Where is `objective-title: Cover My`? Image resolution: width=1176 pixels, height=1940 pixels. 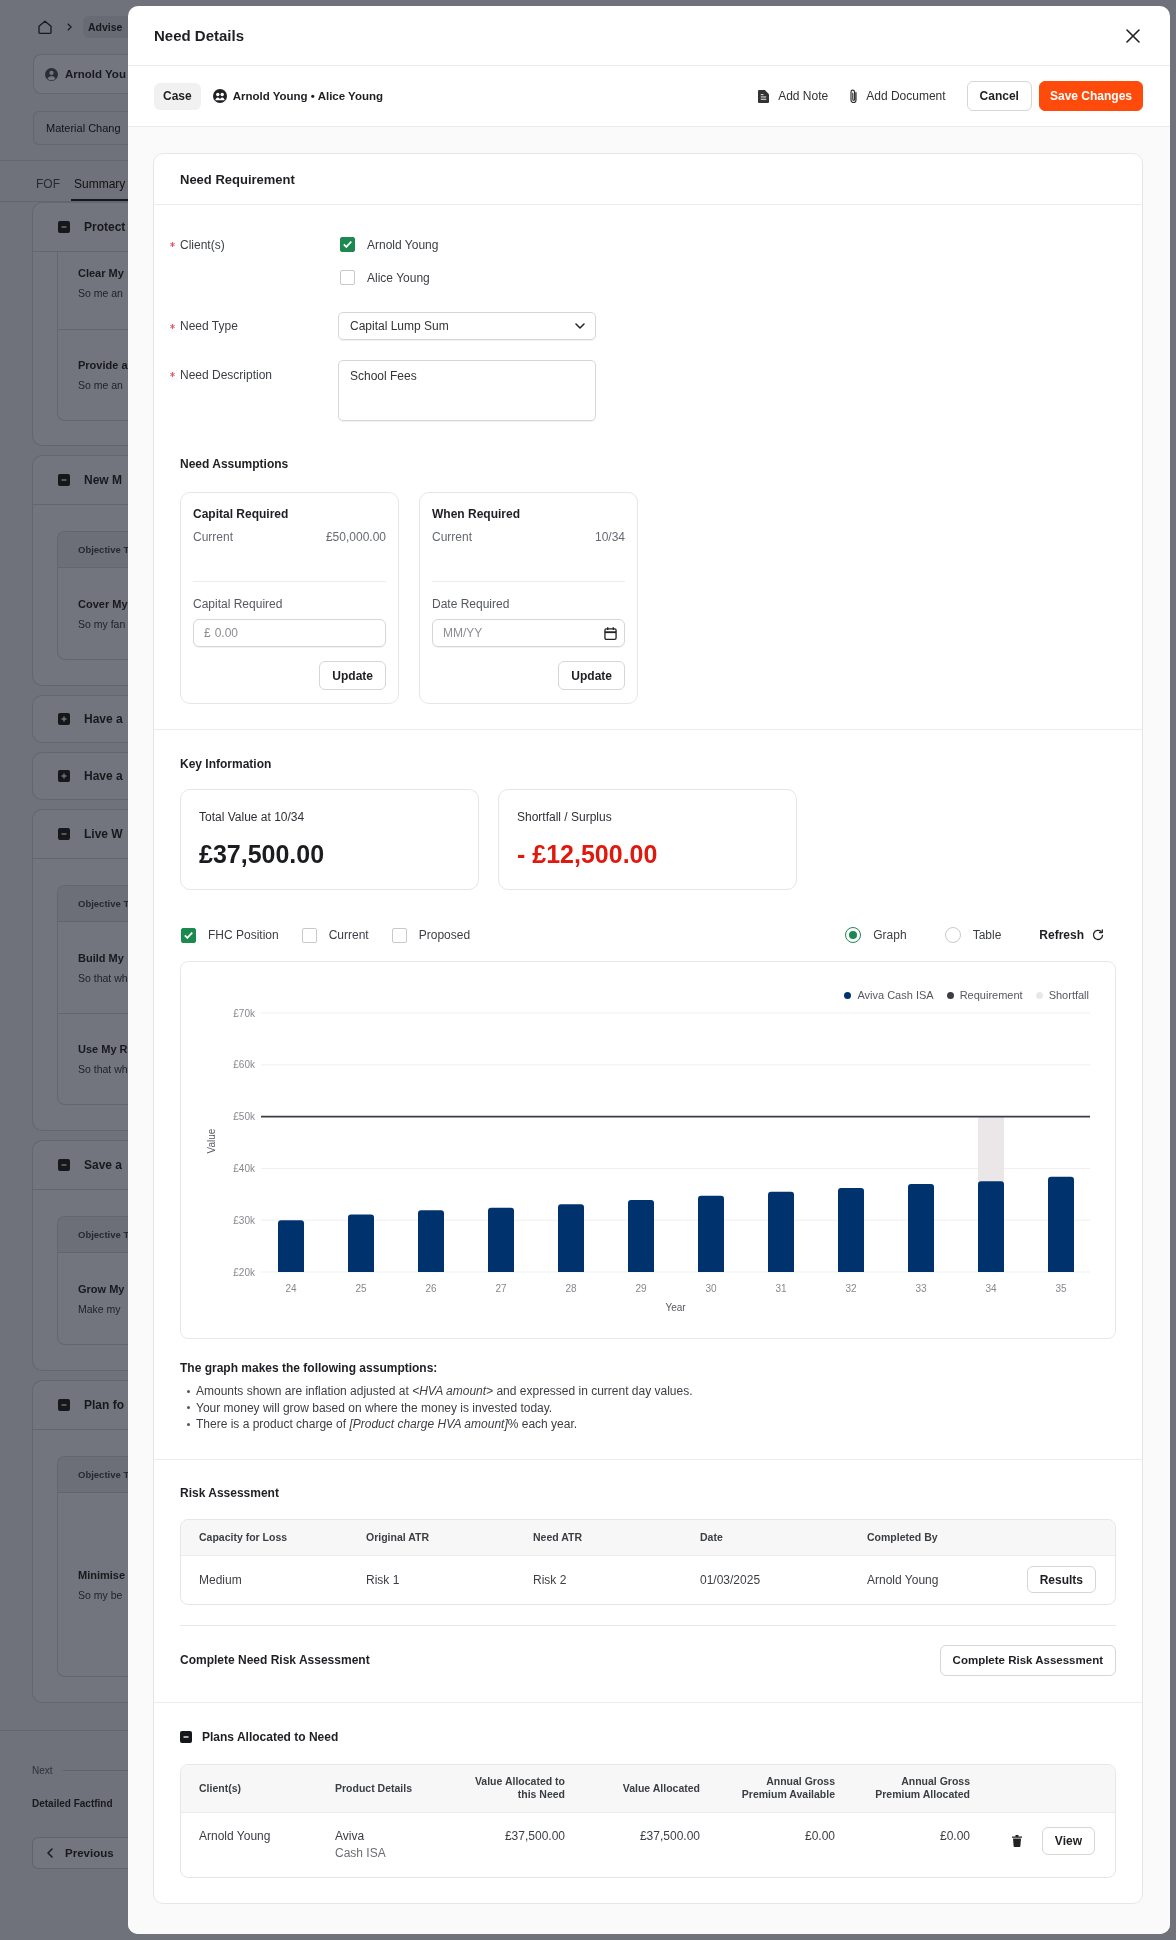 objective-title: Cover My is located at coordinates (103, 603).